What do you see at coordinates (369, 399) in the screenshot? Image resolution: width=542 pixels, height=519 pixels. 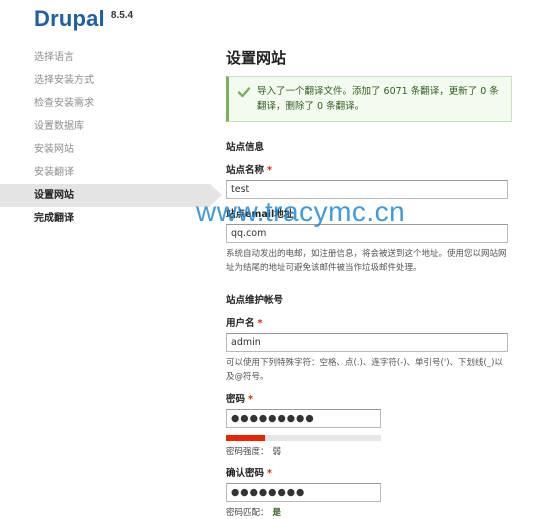 I see `password-label: 密码 *` at bounding box center [369, 399].